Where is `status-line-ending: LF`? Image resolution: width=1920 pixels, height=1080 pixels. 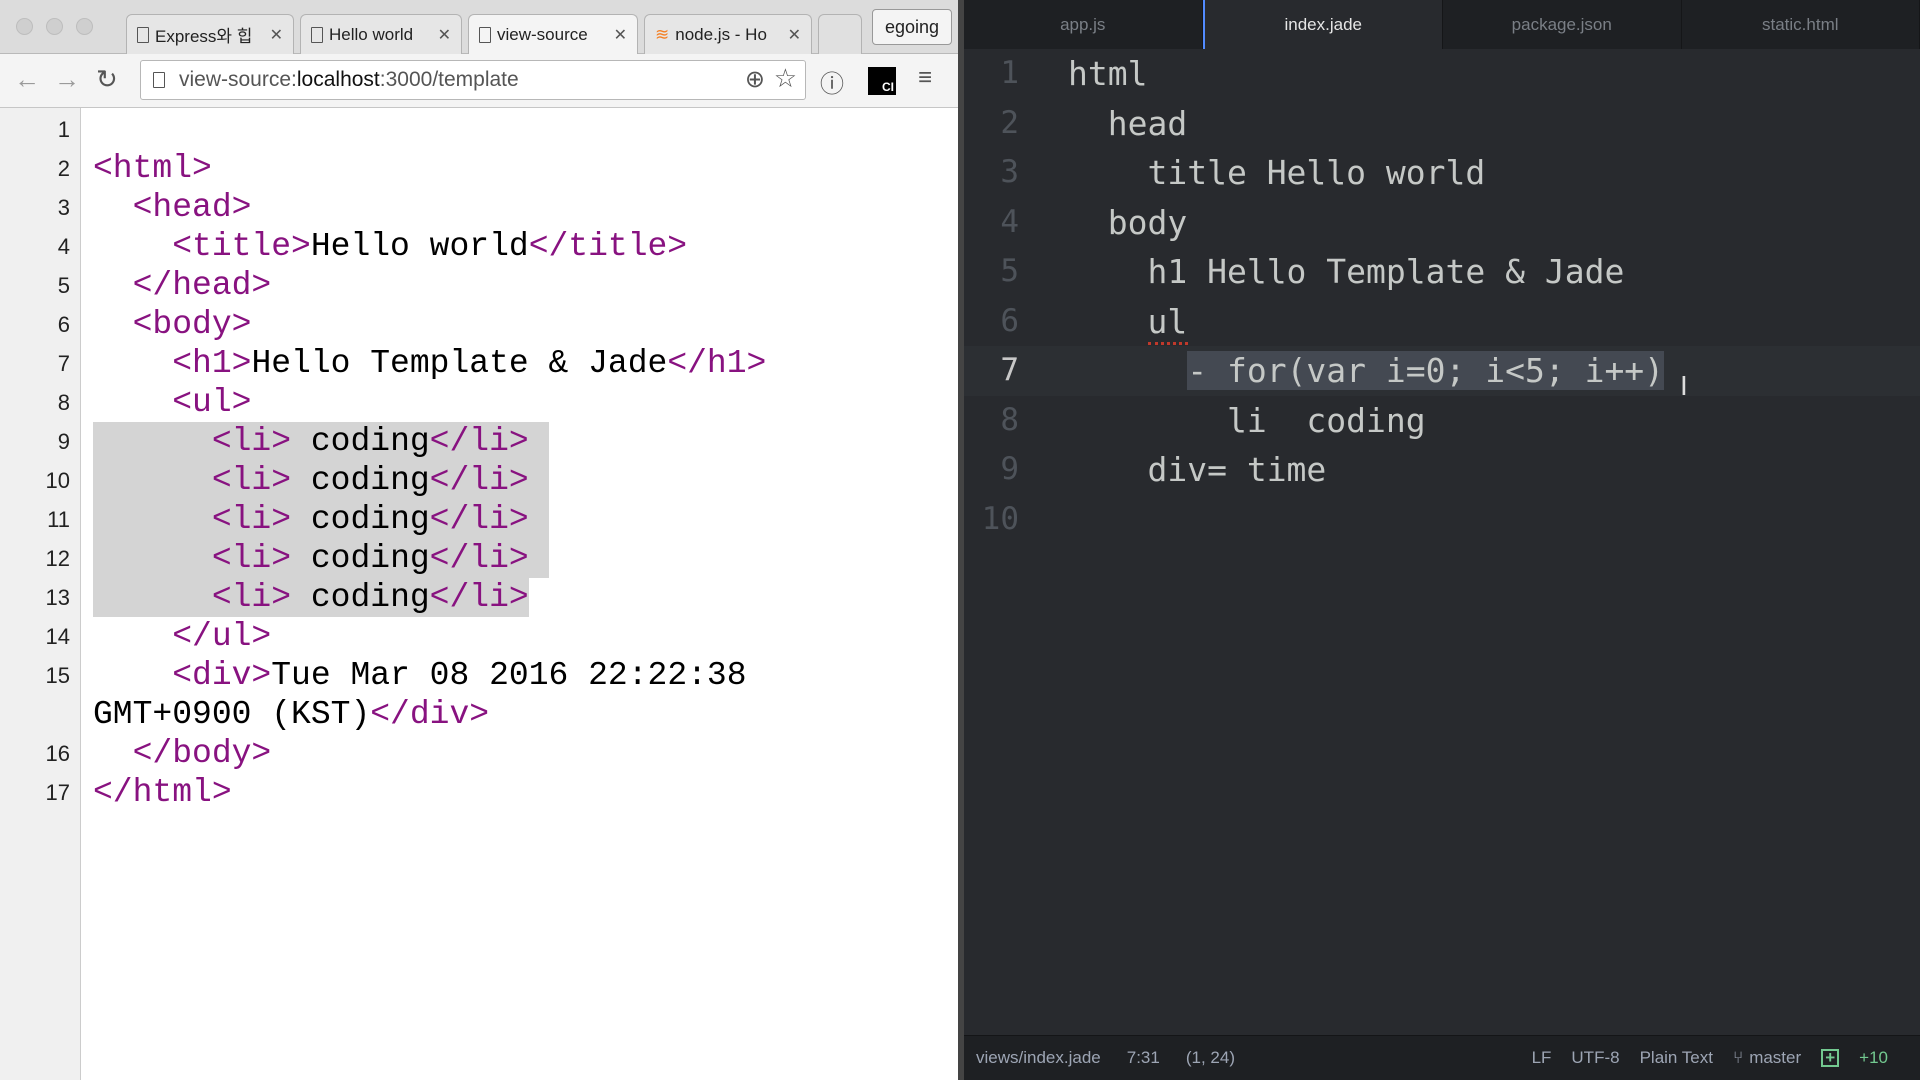
status-line-ending: LF is located at coordinates (1542, 1058).